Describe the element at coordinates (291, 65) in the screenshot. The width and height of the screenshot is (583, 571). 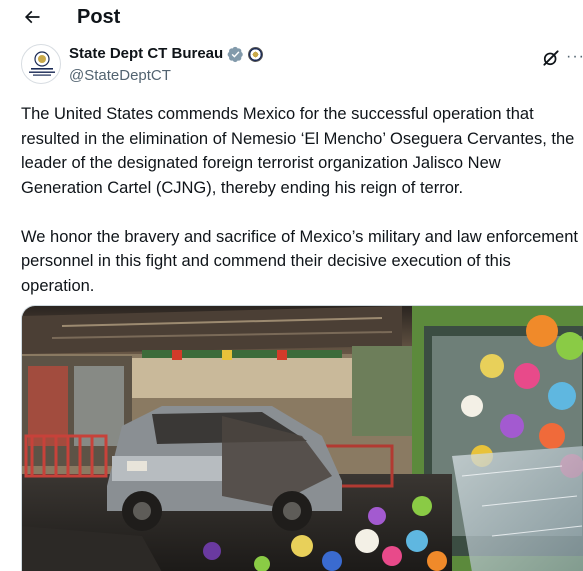
I see `post-header: State Dept CT Bureau @StateDeptCT ···` at that location.